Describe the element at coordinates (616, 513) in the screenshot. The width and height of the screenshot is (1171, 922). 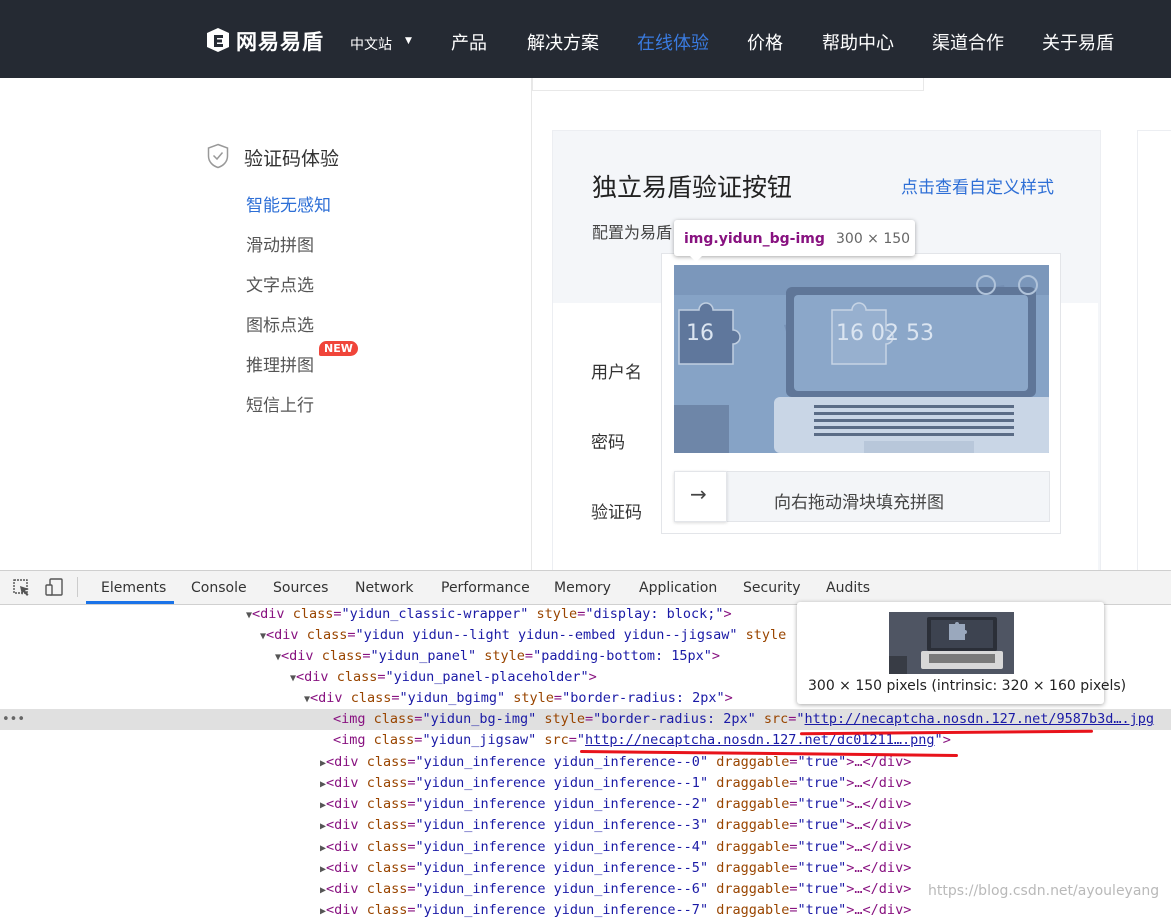
I see `captcha-label: 验证码` at that location.